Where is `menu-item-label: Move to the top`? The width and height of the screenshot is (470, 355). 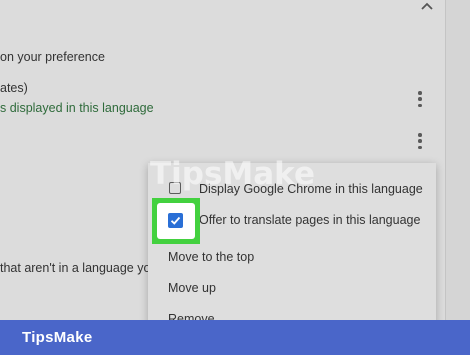 menu-item-label: Move to the top is located at coordinates (211, 257).